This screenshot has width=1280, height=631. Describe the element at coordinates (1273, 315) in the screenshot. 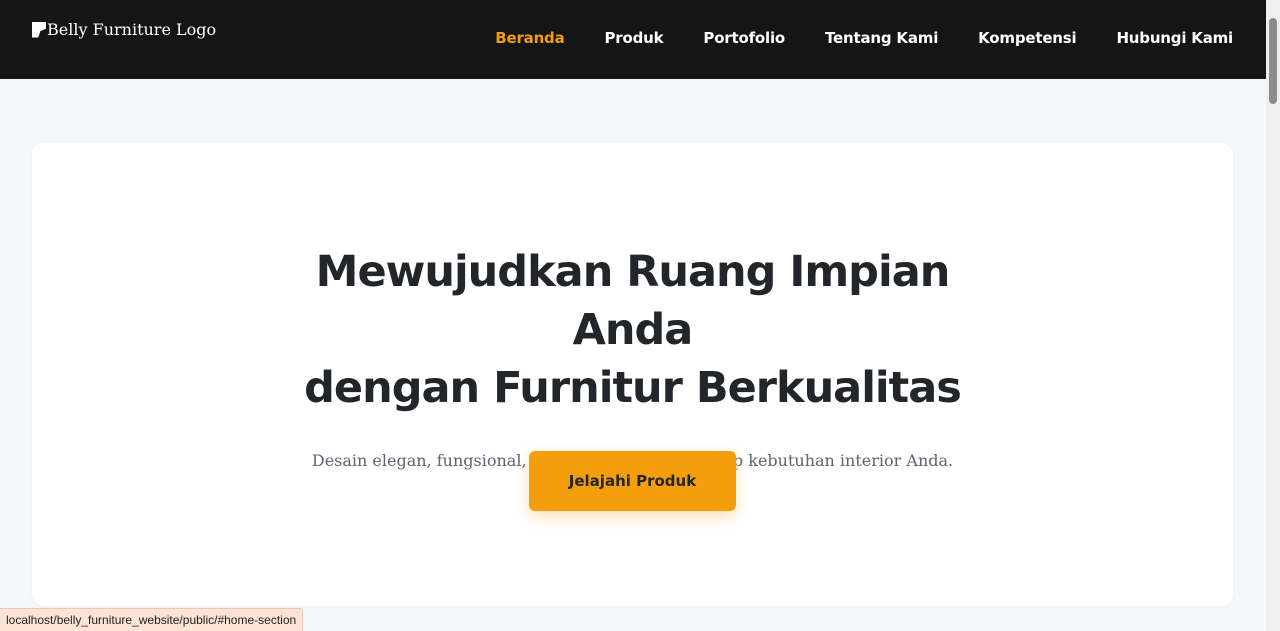

I see `vertical-scrollbar` at that location.